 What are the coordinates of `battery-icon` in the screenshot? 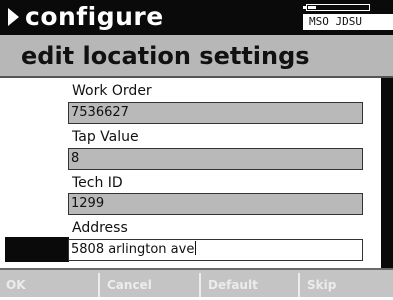 It's located at (336, 7).